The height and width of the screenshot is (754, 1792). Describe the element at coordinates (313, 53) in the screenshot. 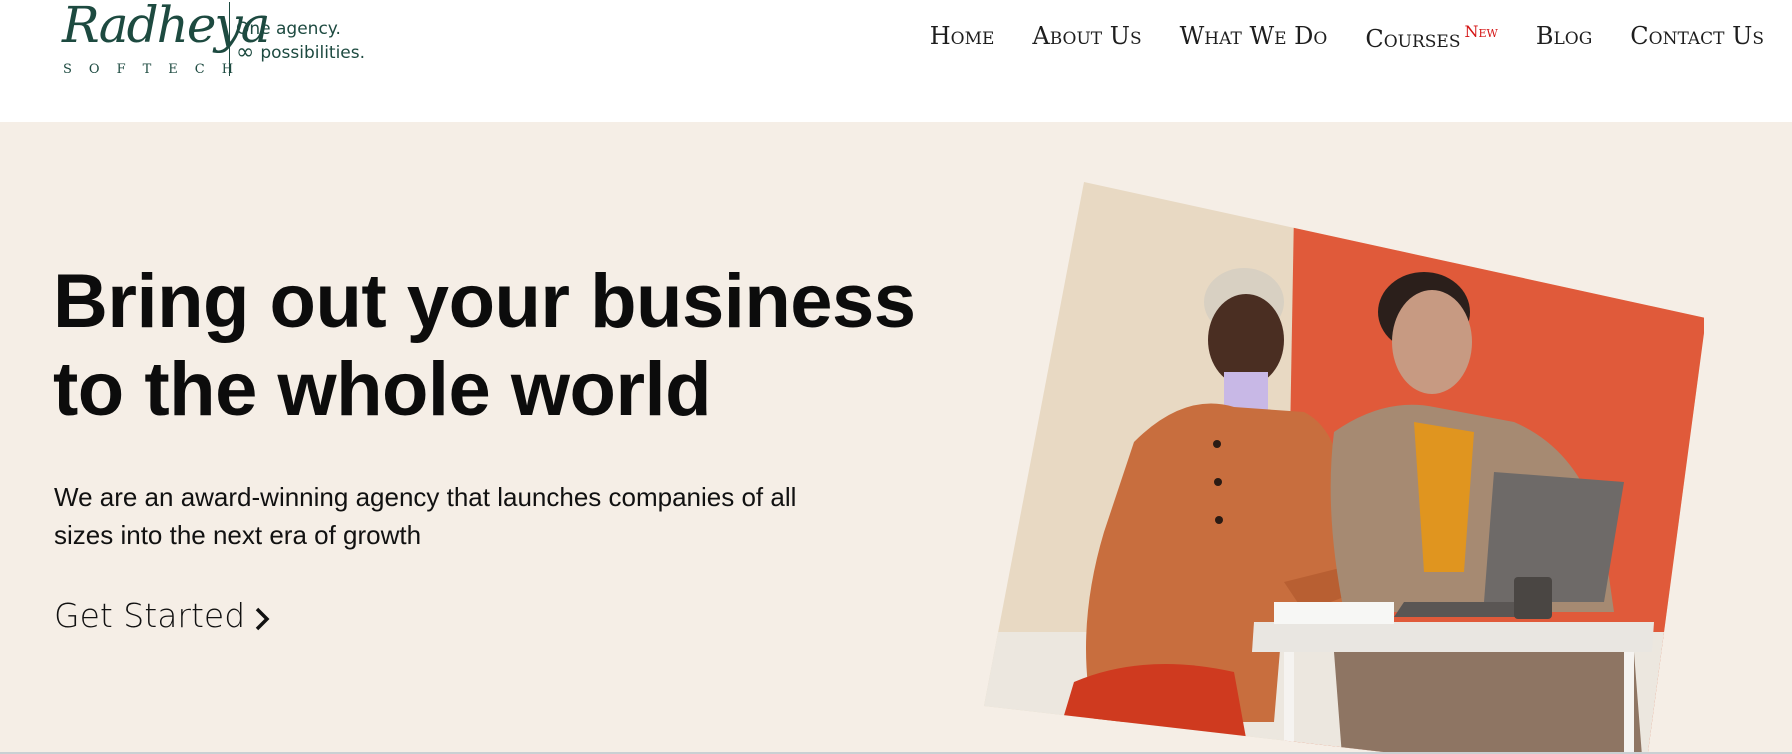

I see `logo-tagline-line2: possibilities.` at that location.